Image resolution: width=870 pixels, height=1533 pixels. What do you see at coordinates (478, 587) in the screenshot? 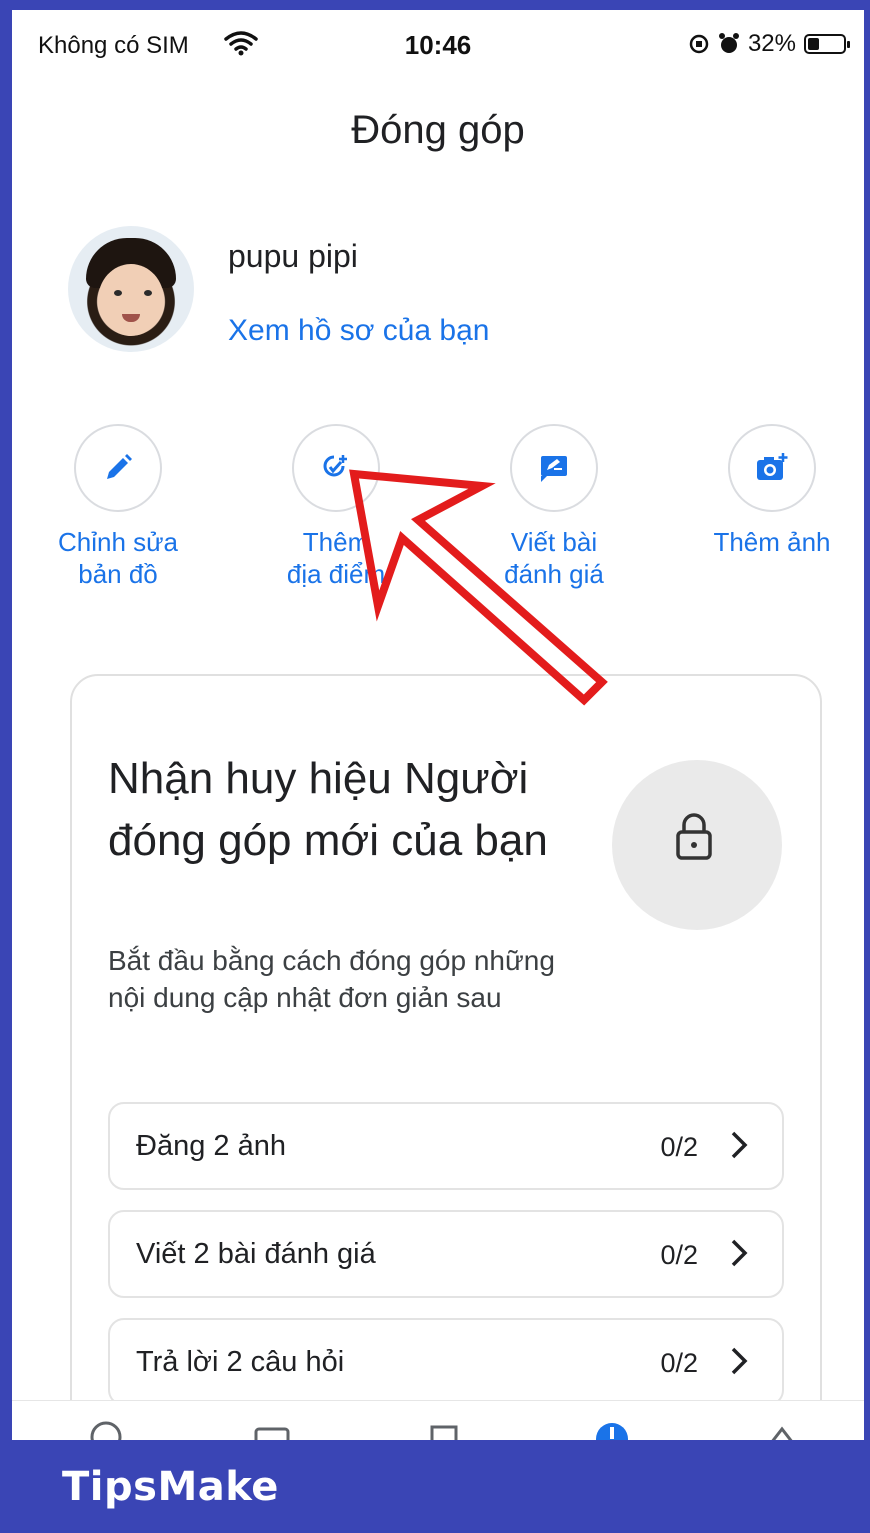
I see `annotation-arrow` at bounding box center [478, 587].